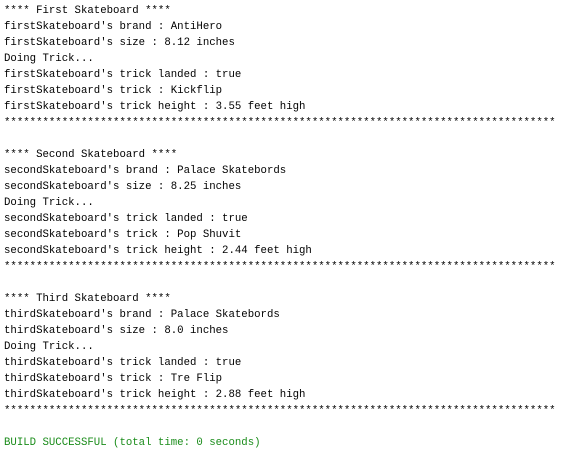 The width and height of the screenshot is (581, 455). I want to click on console-line: thirdSkateboard's trick : Tre Flip, so click(113, 379).